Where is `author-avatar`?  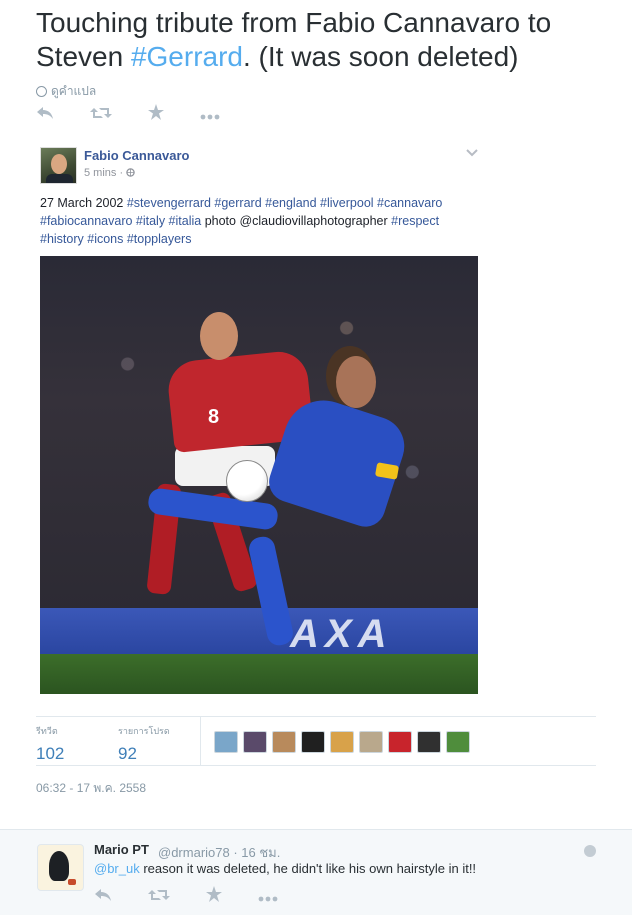 author-avatar is located at coordinates (58, 165).